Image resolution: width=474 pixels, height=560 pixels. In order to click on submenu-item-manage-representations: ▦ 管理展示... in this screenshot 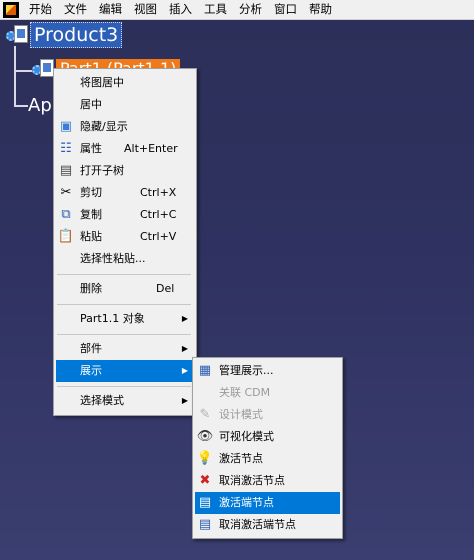, I will do `click(267, 371)`.